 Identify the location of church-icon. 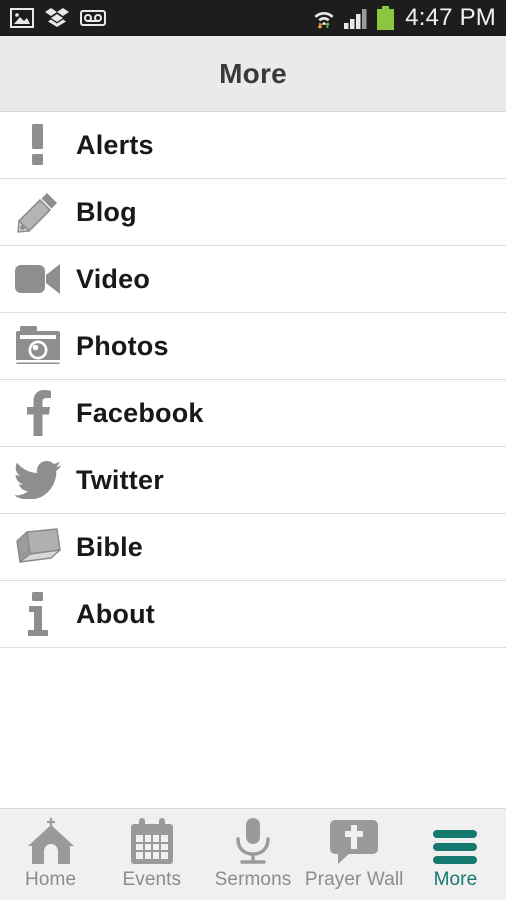
(51, 842).